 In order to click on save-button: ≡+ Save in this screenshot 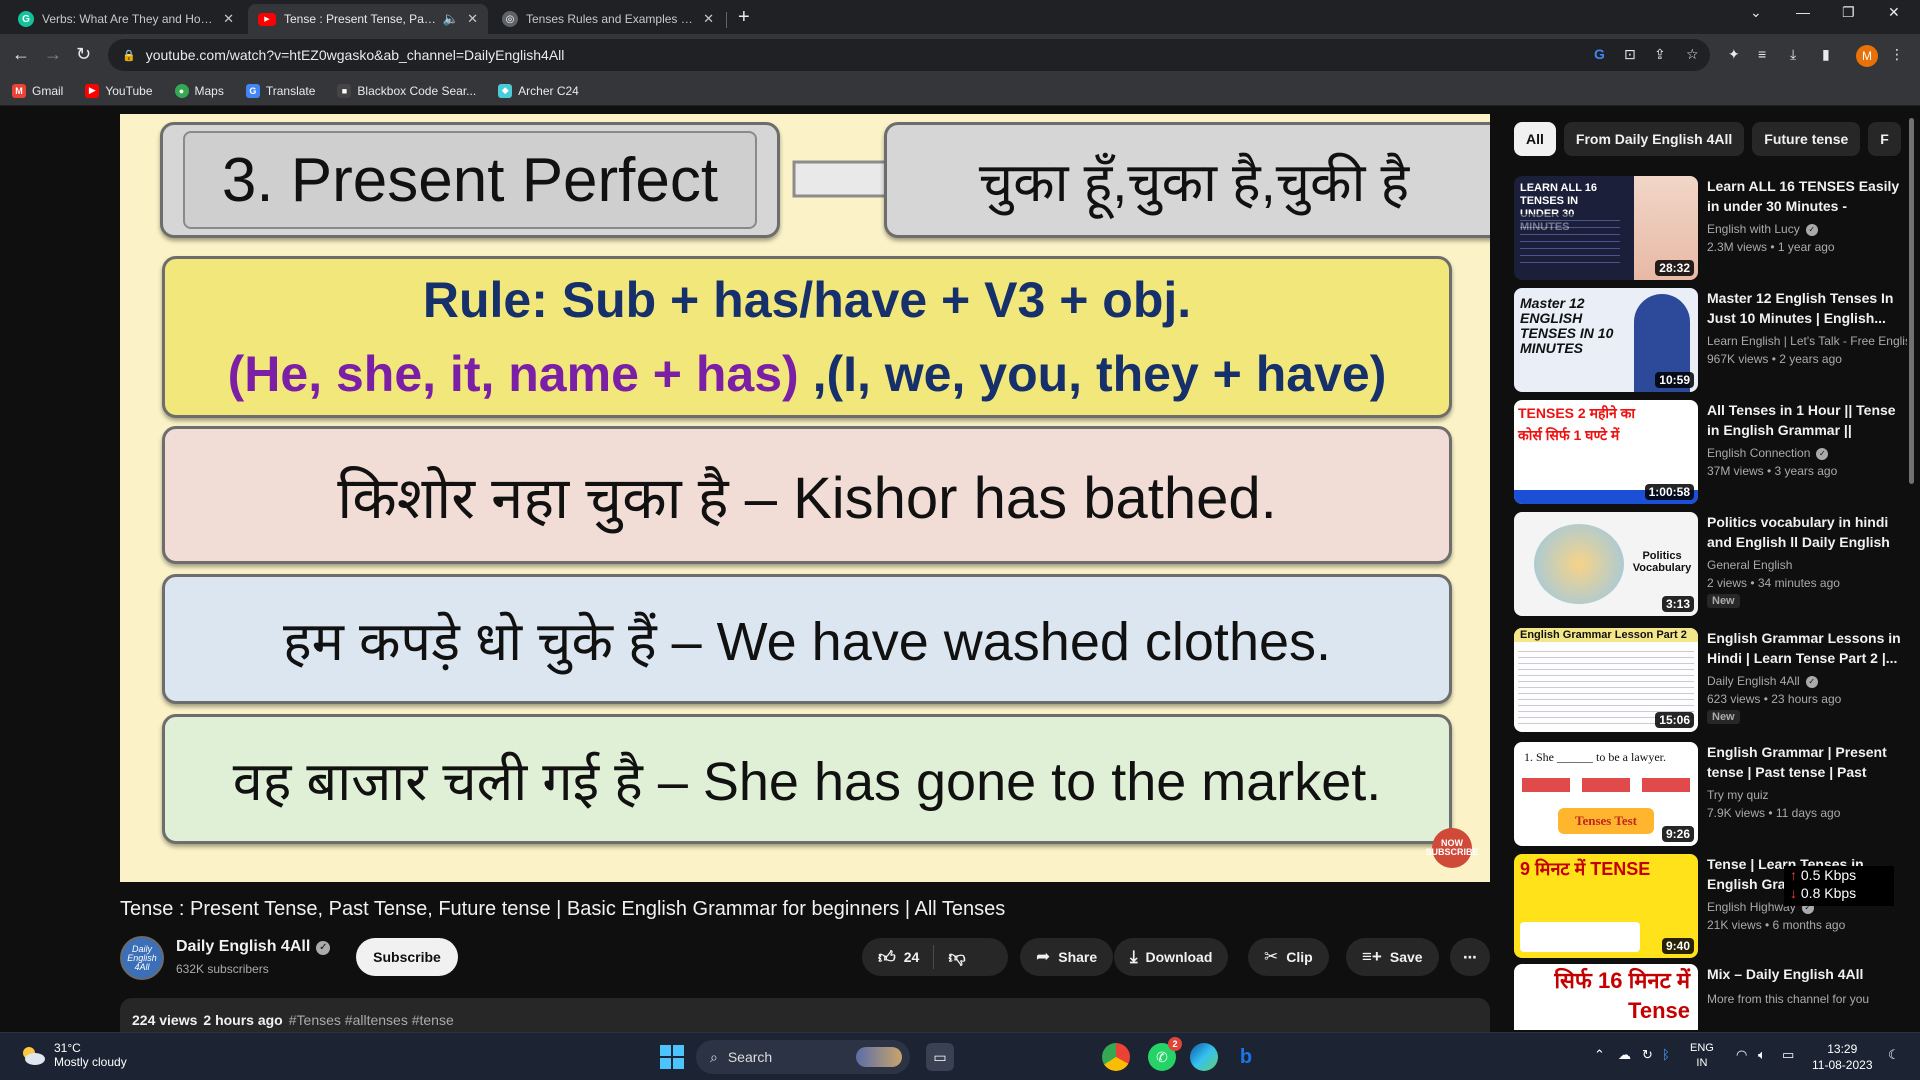, I will do `click(1392, 957)`.